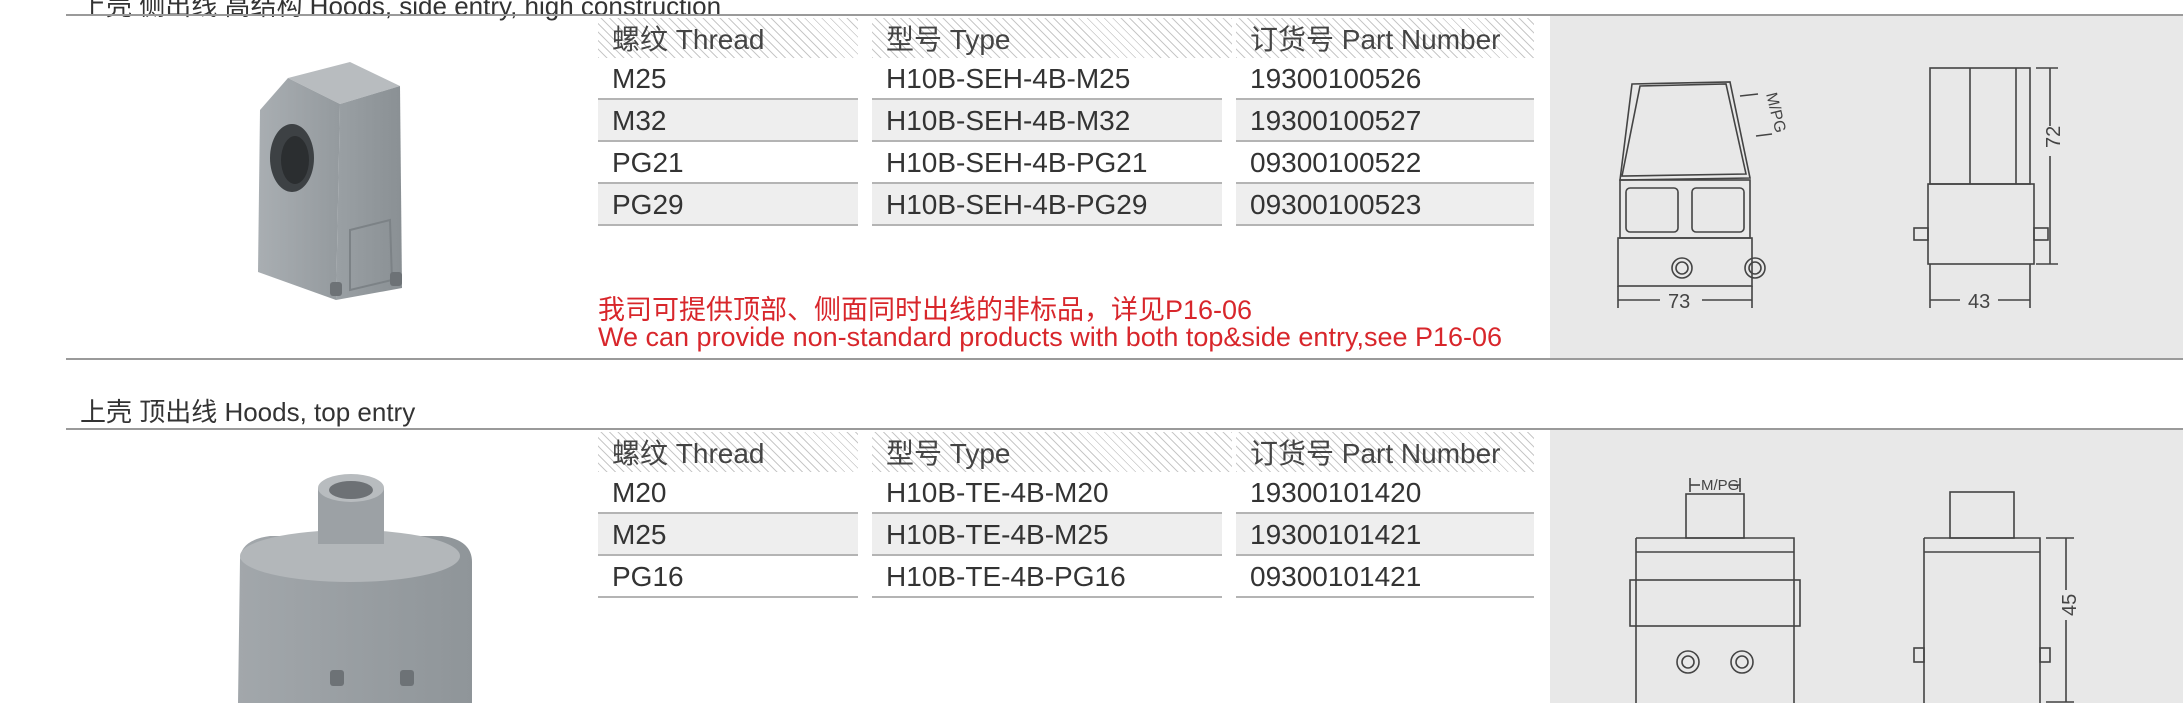  Describe the element at coordinates (997, 534) in the screenshot. I see `cell-type: H10B-TE-4B-M25` at that location.